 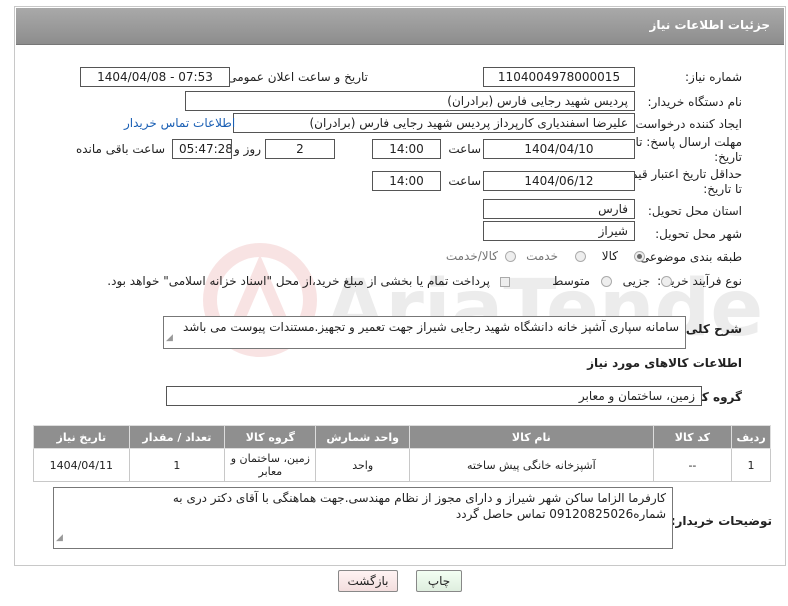 What do you see at coordinates (639, 256) in the screenshot?
I see `category-radio-goods` at bounding box center [639, 256].